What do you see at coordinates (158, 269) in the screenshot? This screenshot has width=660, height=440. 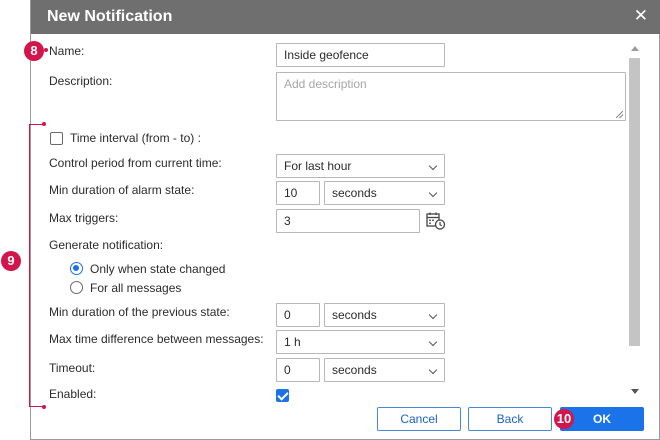 I see `radio-only-when-state-changed-label: Only when state changed` at bounding box center [158, 269].